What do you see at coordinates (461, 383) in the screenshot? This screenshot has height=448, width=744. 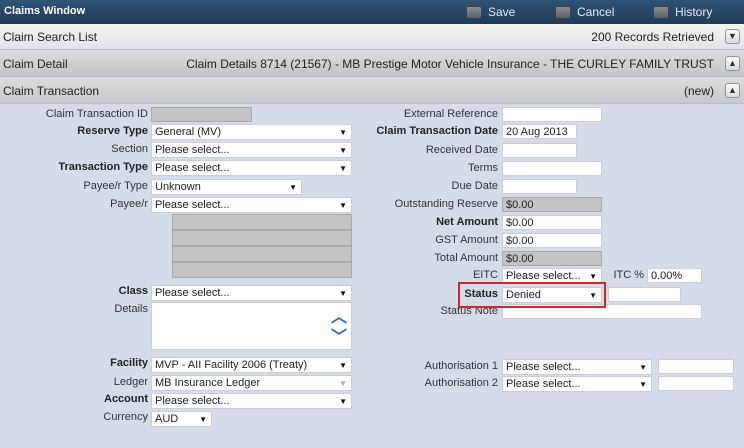 I see `authorisation2-label: Authorisation 2` at bounding box center [461, 383].